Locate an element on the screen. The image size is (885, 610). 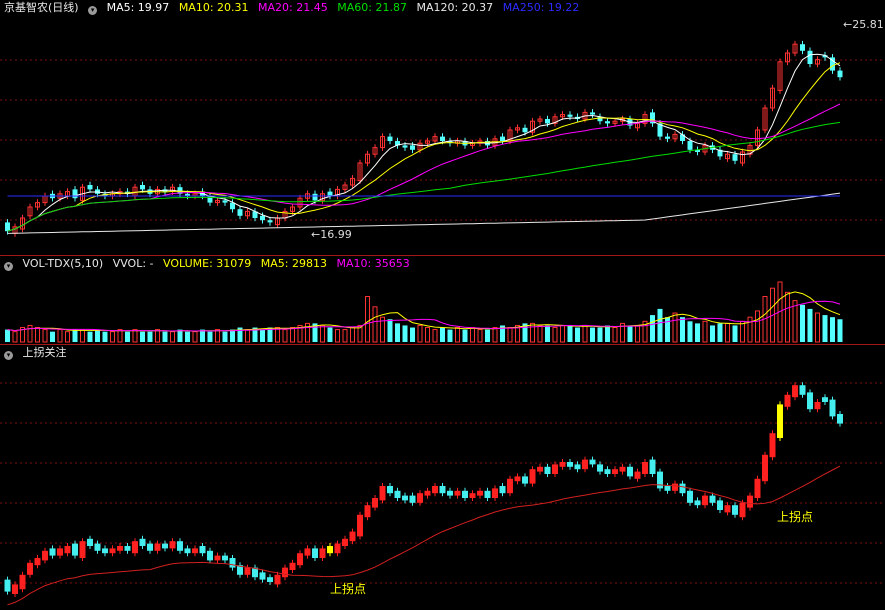
ma20-label: MA20: 21.45 is located at coordinates (293, 7).